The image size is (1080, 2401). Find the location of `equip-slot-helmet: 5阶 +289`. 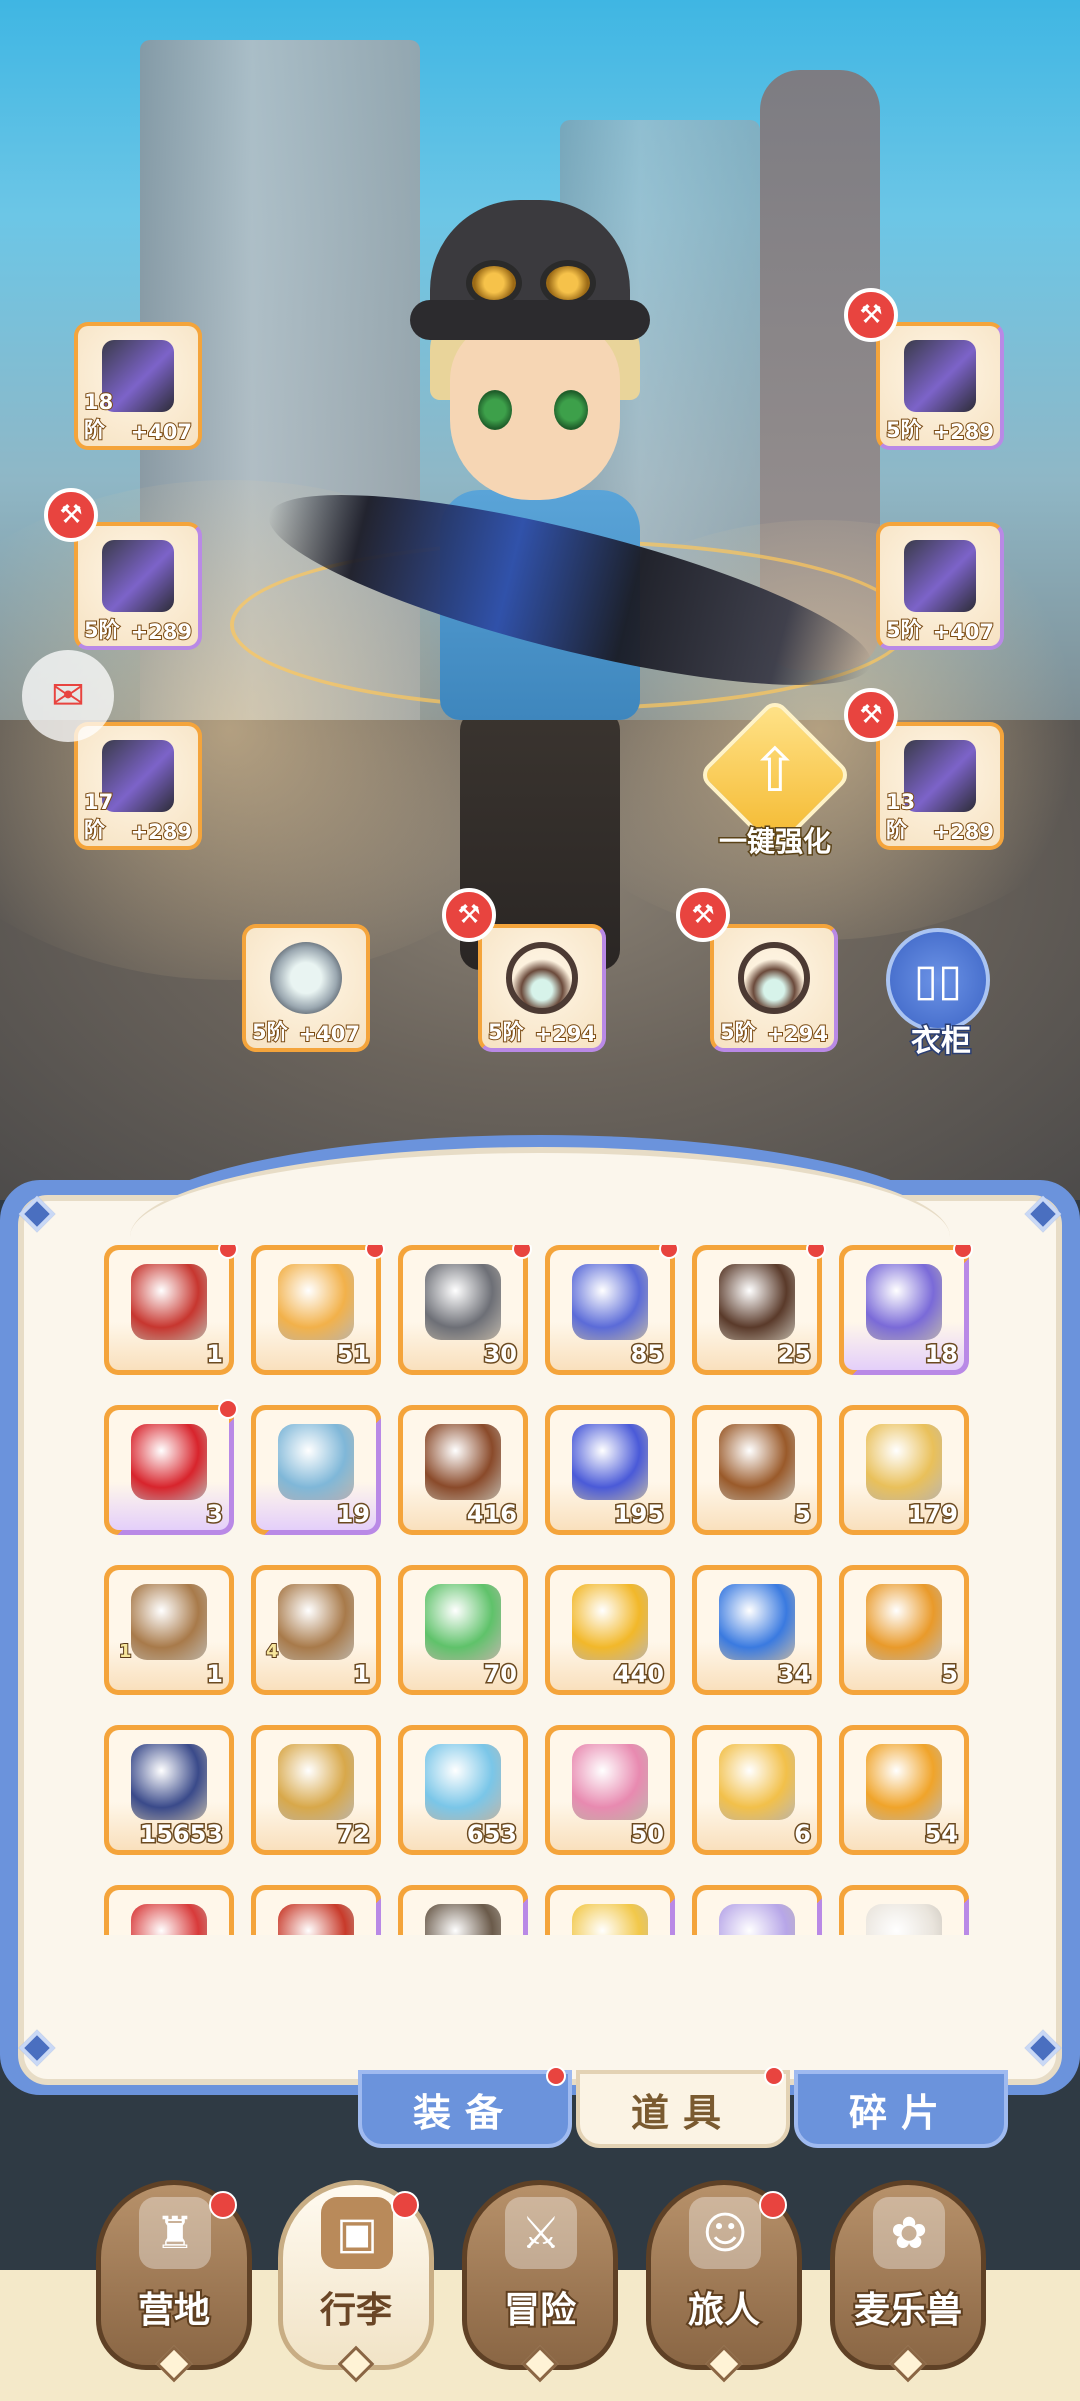

equip-slot-helmet: 5阶 +289 is located at coordinates (940, 386).